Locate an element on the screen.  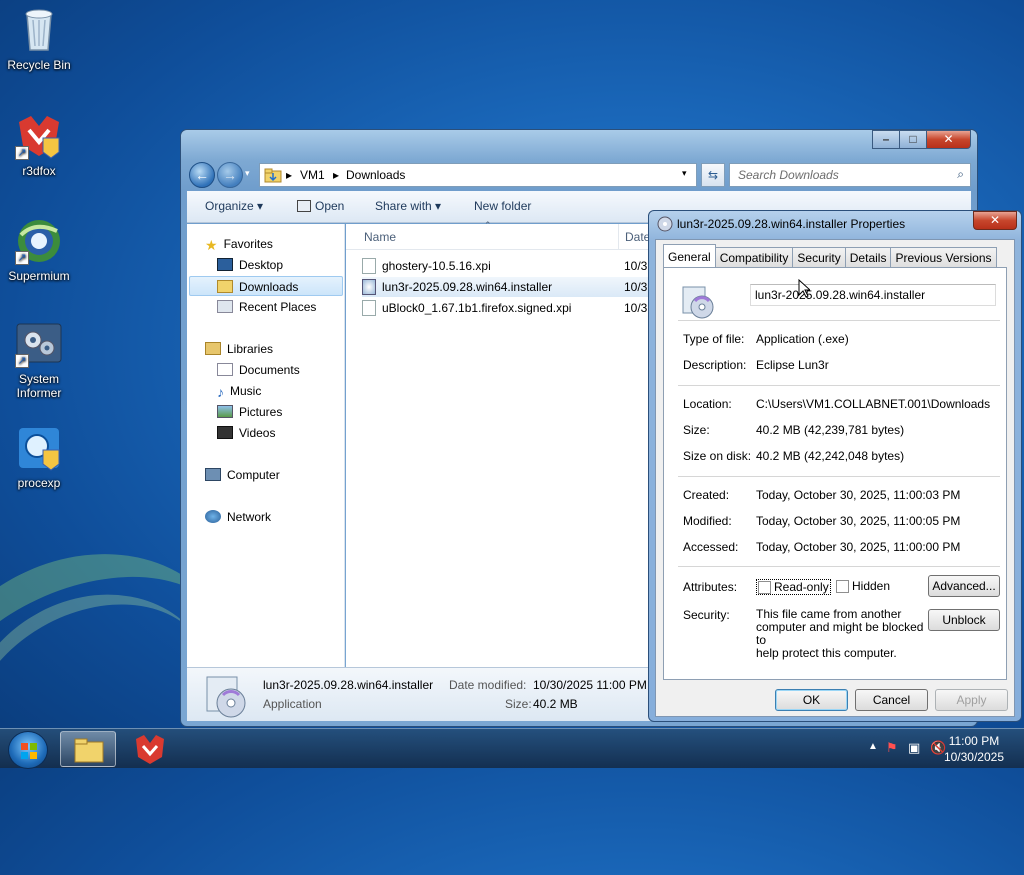
taskbar: ▲ ⚑ ▣ 🔇 11:00 PM 10/30/2025 is located at coordinates (512, 748).